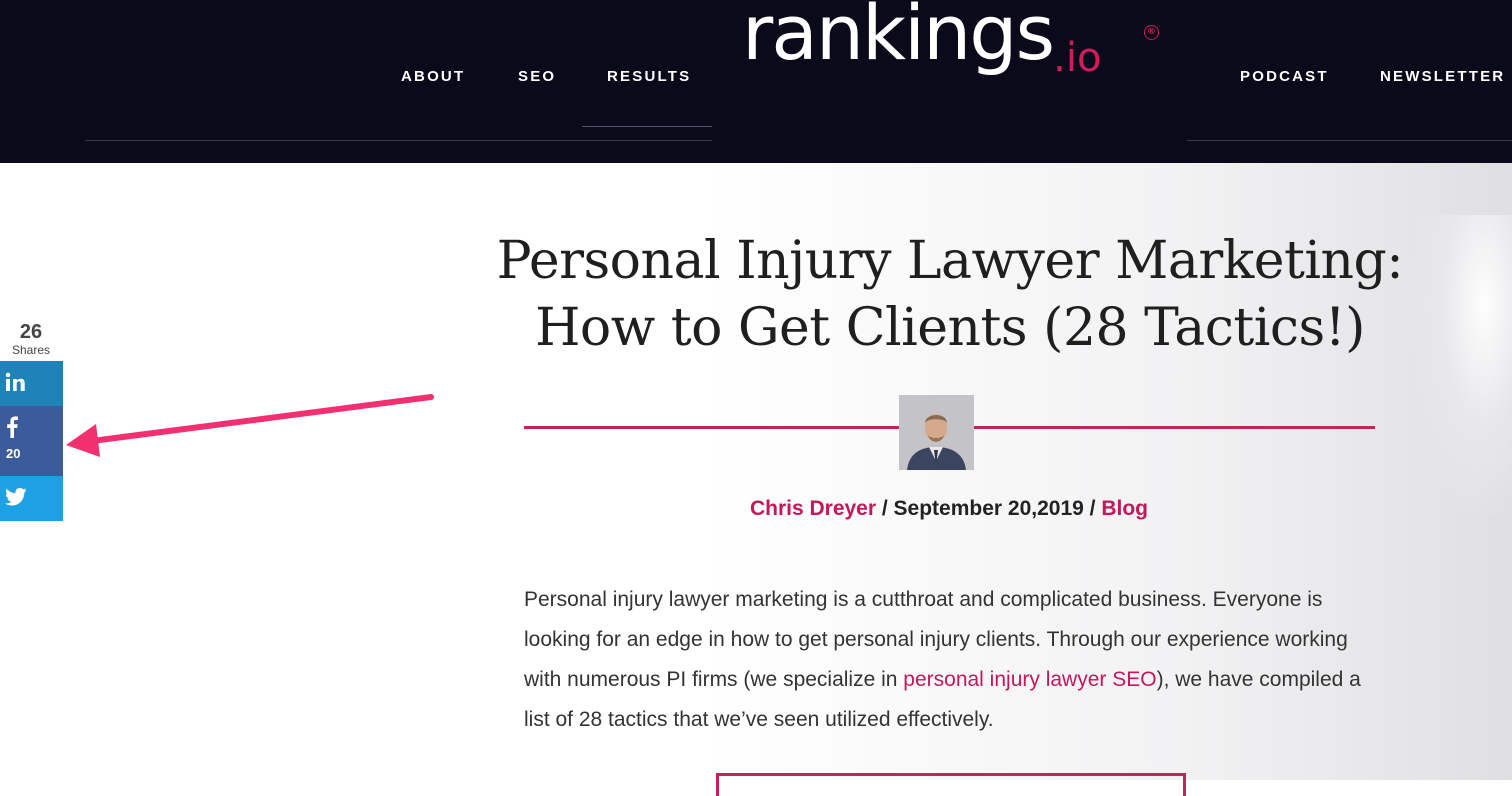 This screenshot has width=1512, height=796. Describe the element at coordinates (1124, 508) in the screenshot. I see `category-link: Blog` at that location.